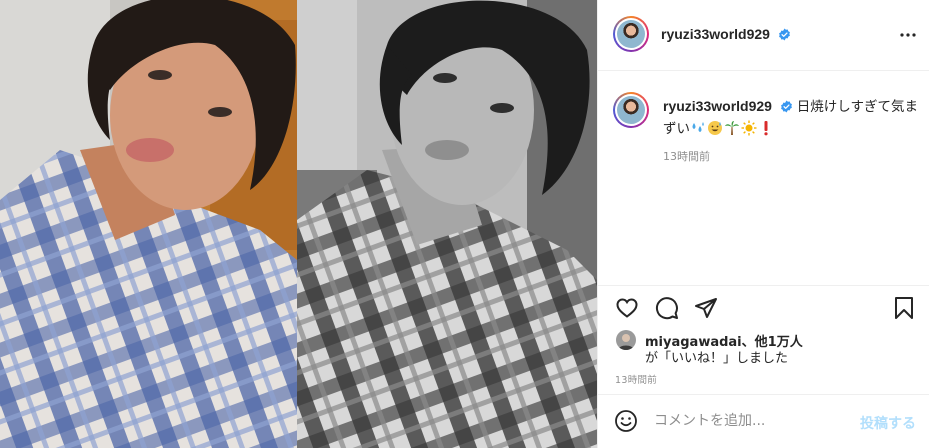  I want to click on post-comment-button: 投稿する, so click(888, 423).